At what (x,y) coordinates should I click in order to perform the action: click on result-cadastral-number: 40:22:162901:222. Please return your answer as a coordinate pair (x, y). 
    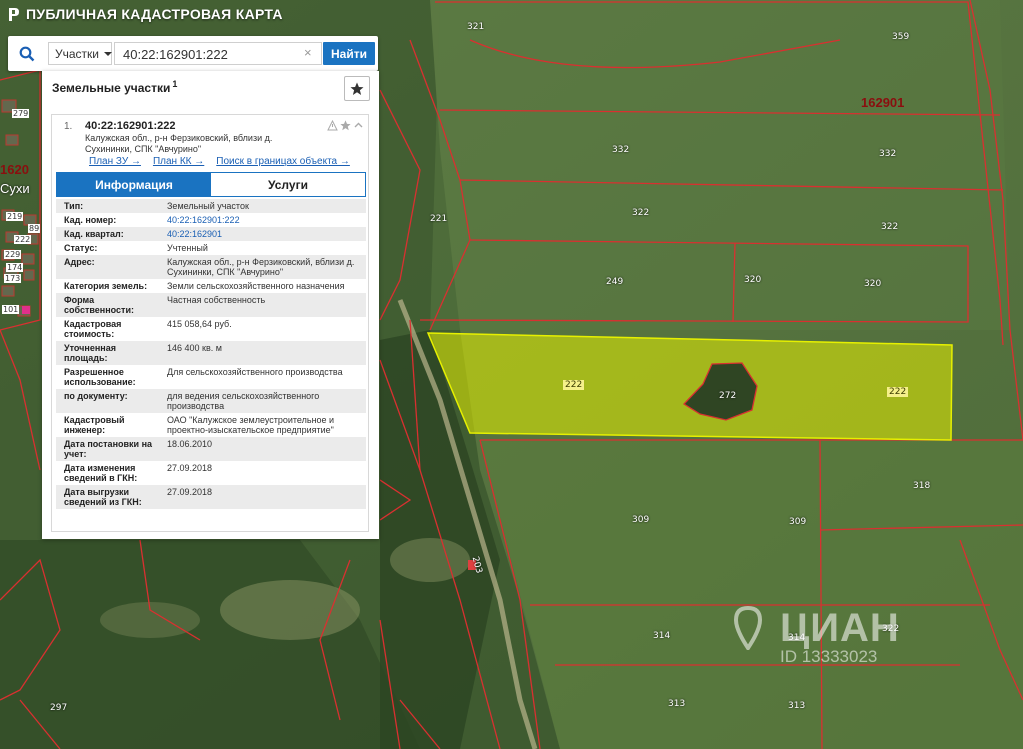
    Looking at the image, I should click on (130, 126).